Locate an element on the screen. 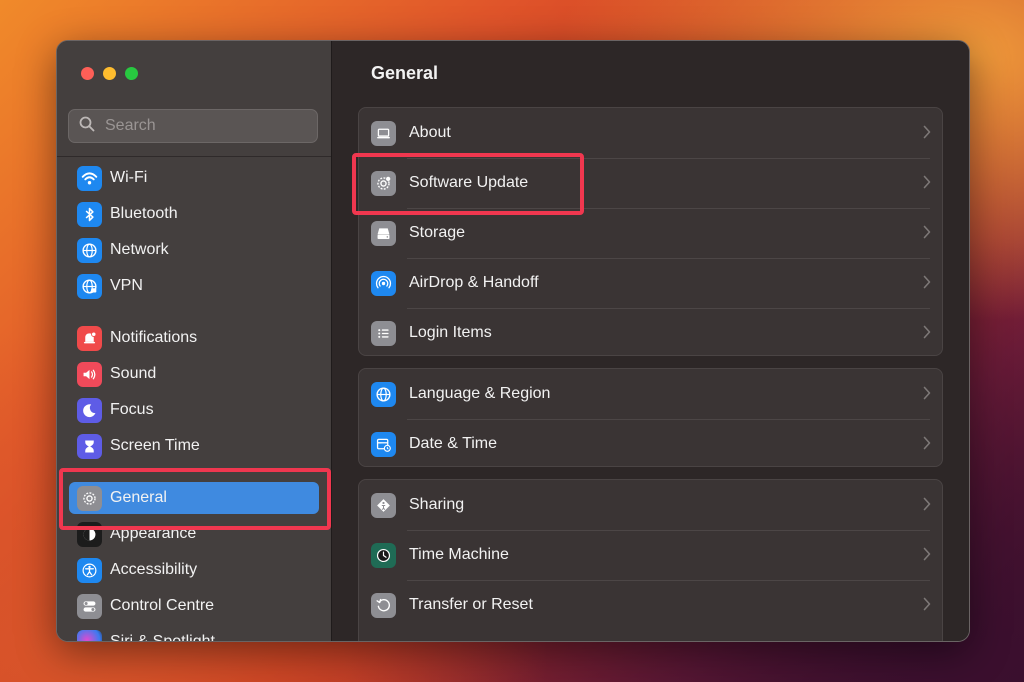 The image size is (1024, 682). sidebar-item-bluetooth: Bluetooth is located at coordinates (194, 214).